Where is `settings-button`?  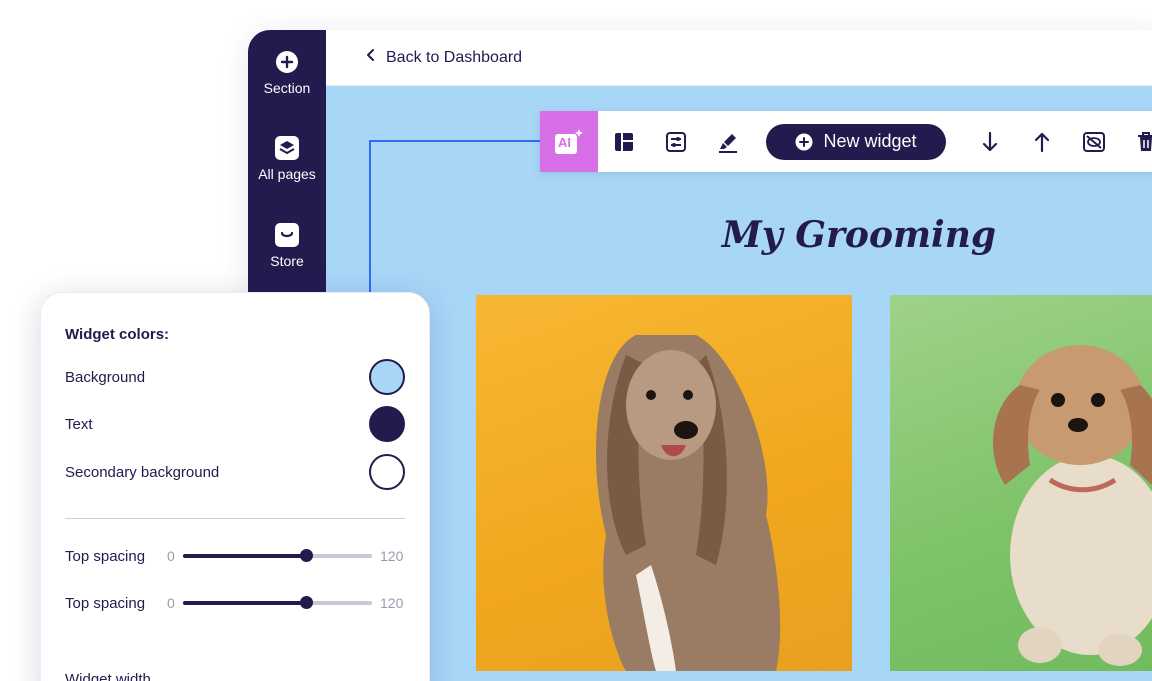 settings-button is located at coordinates (676, 141).